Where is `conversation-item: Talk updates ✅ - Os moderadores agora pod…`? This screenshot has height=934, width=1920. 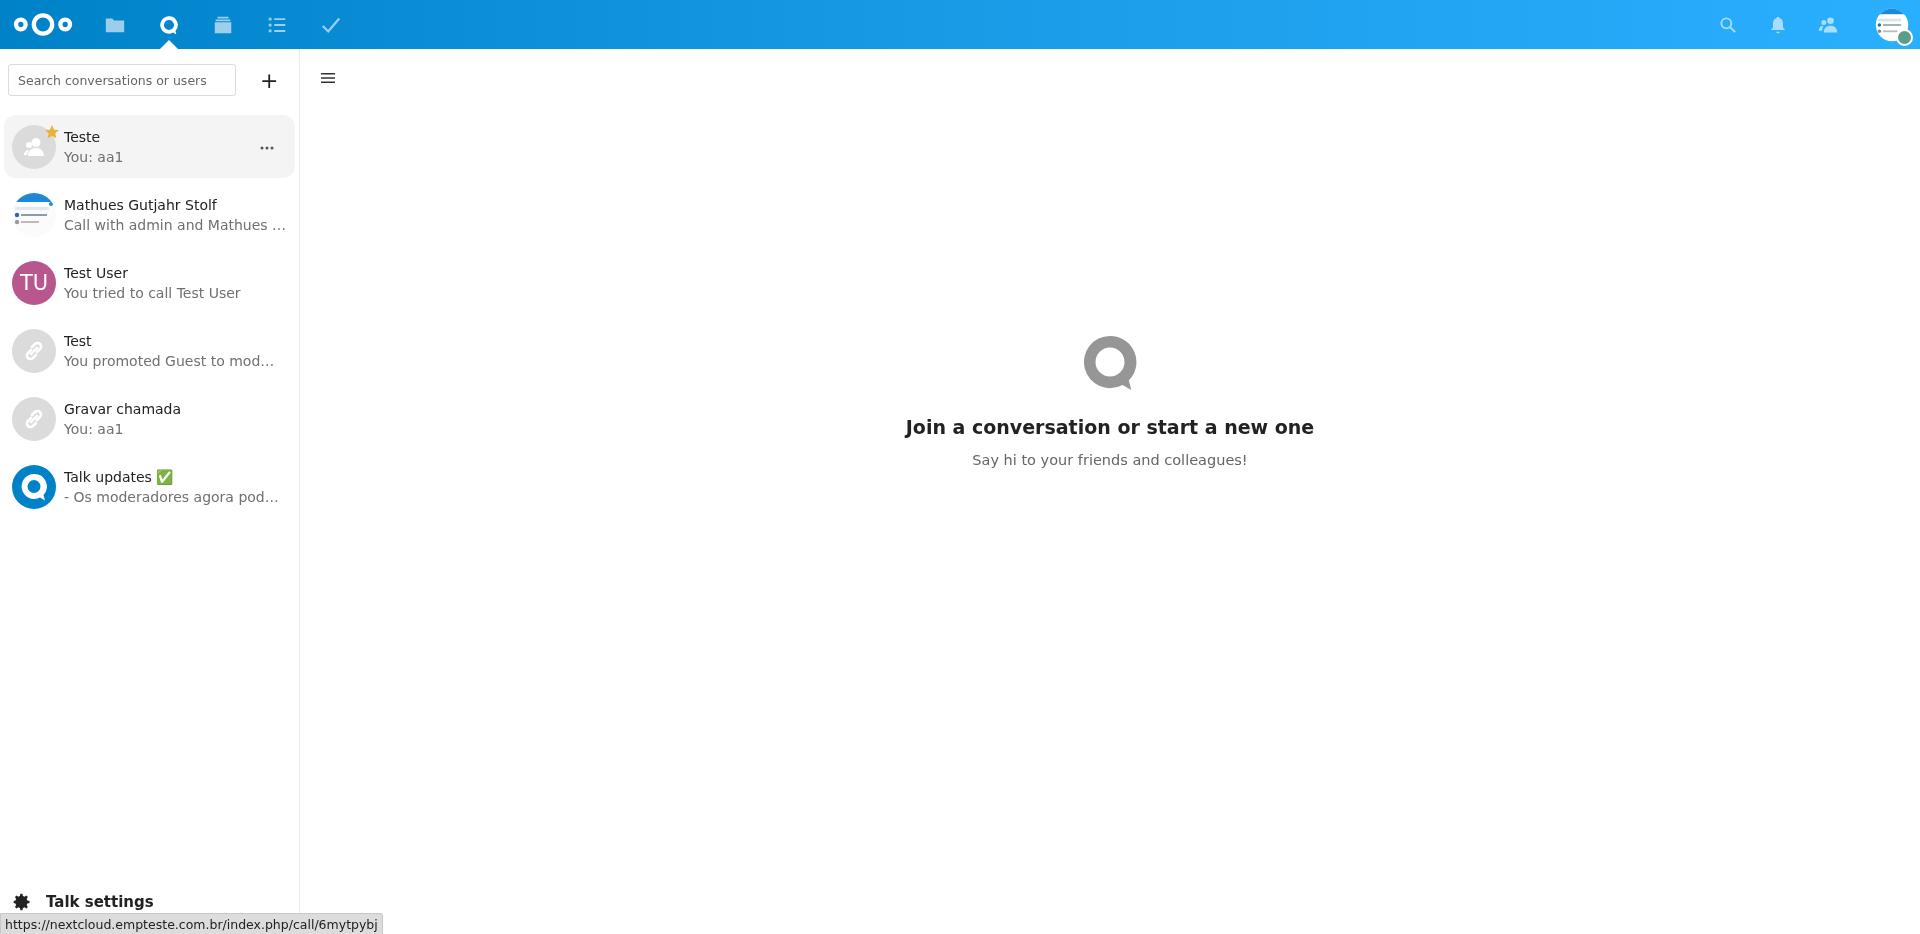 conversation-item: Talk updates ✅ - Os moderadores agora pod… is located at coordinates (149, 486).